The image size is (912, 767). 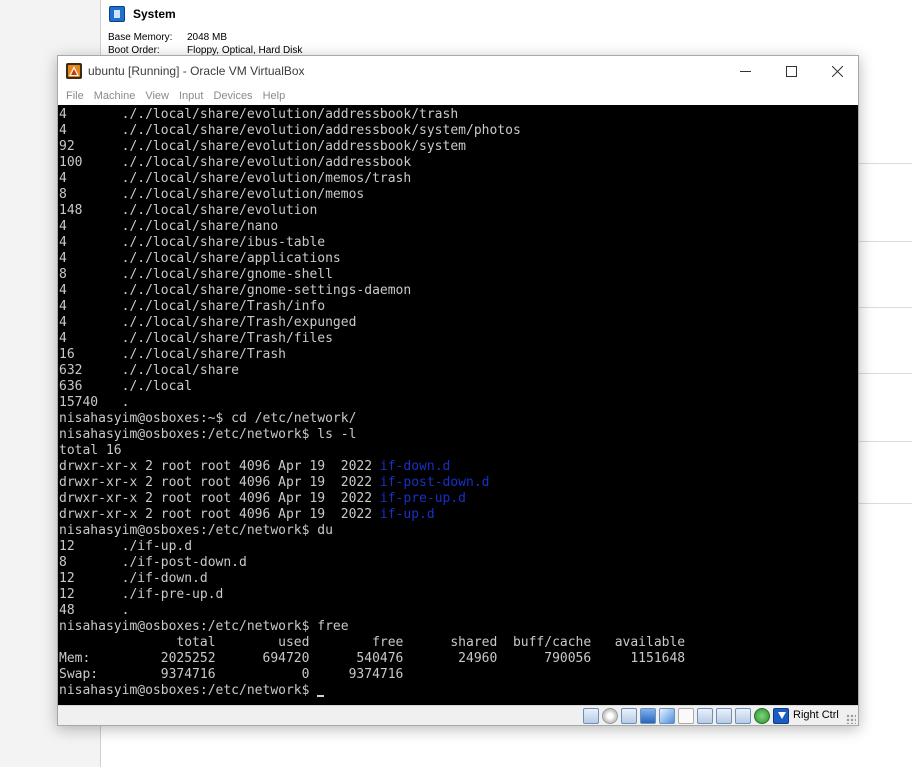 I want to click on terminal-text: 12 ./if-down.d, so click(x=133, y=578).